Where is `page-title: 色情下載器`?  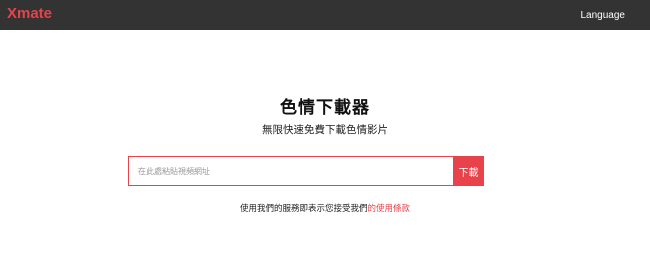 page-title: 色情下載器 is located at coordinates (325, 108).